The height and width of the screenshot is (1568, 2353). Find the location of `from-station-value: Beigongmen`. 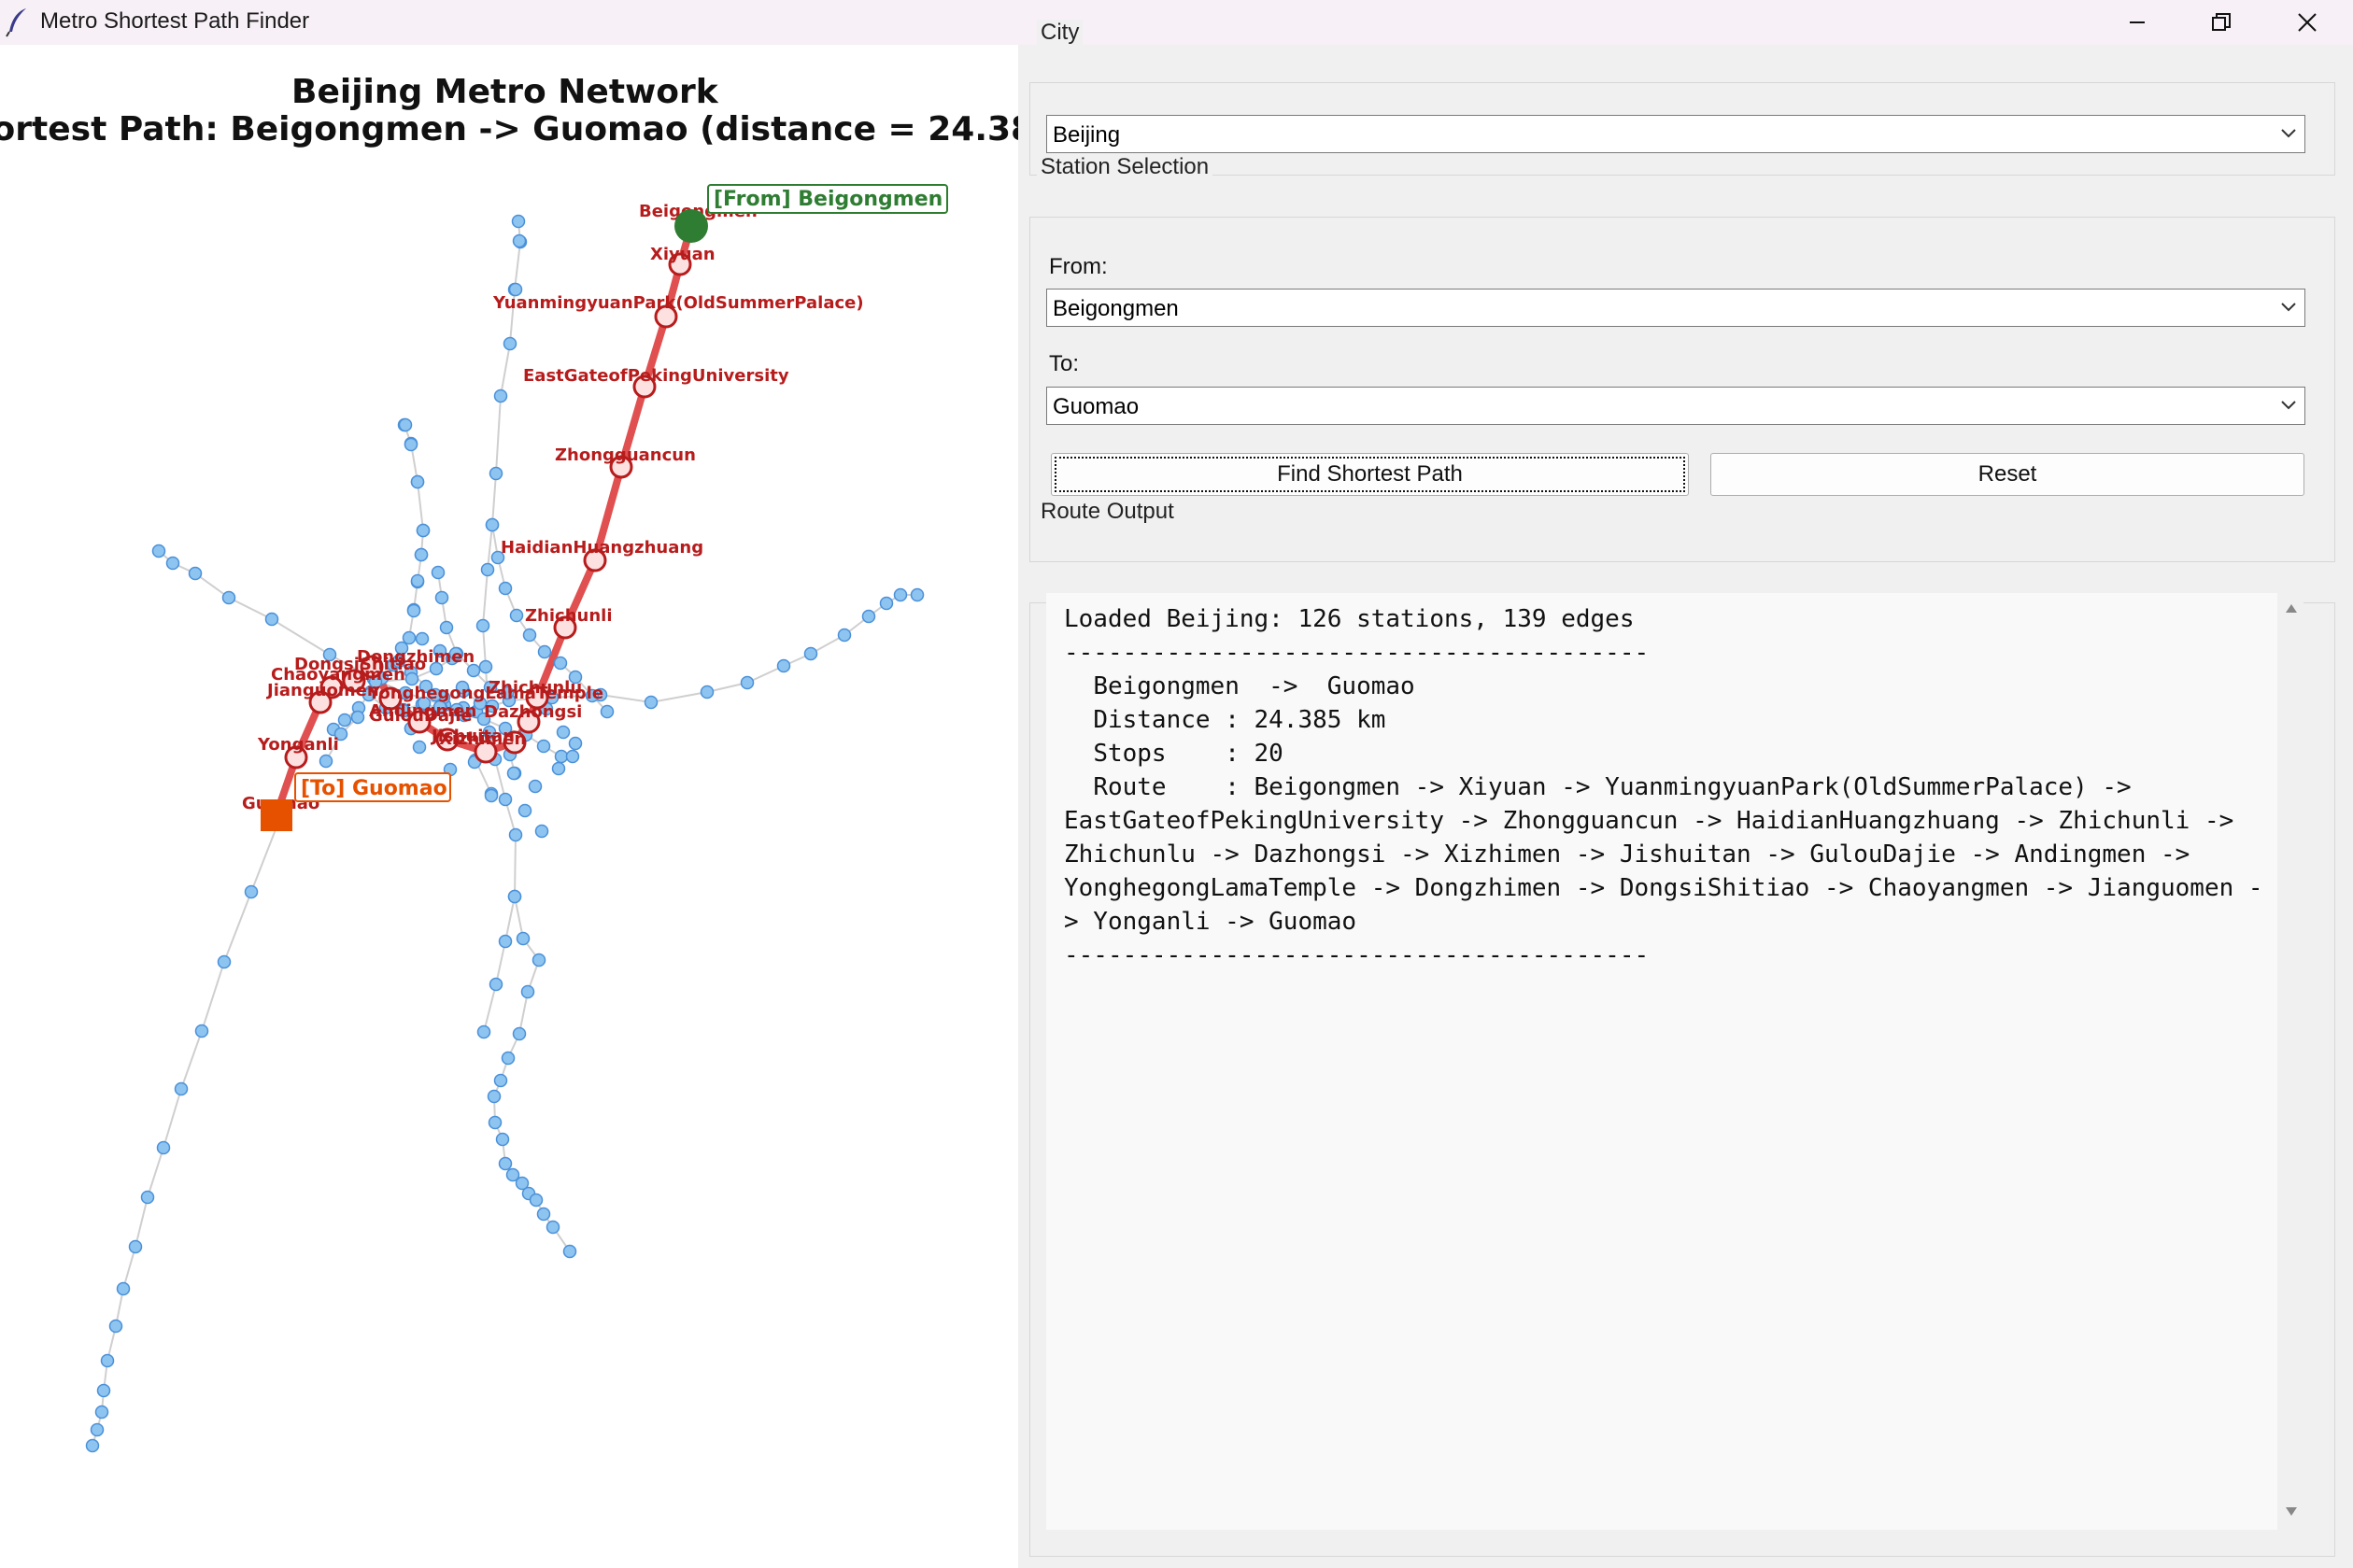

from-station-value: Beigongmen is located at coordinates (1116, 308).